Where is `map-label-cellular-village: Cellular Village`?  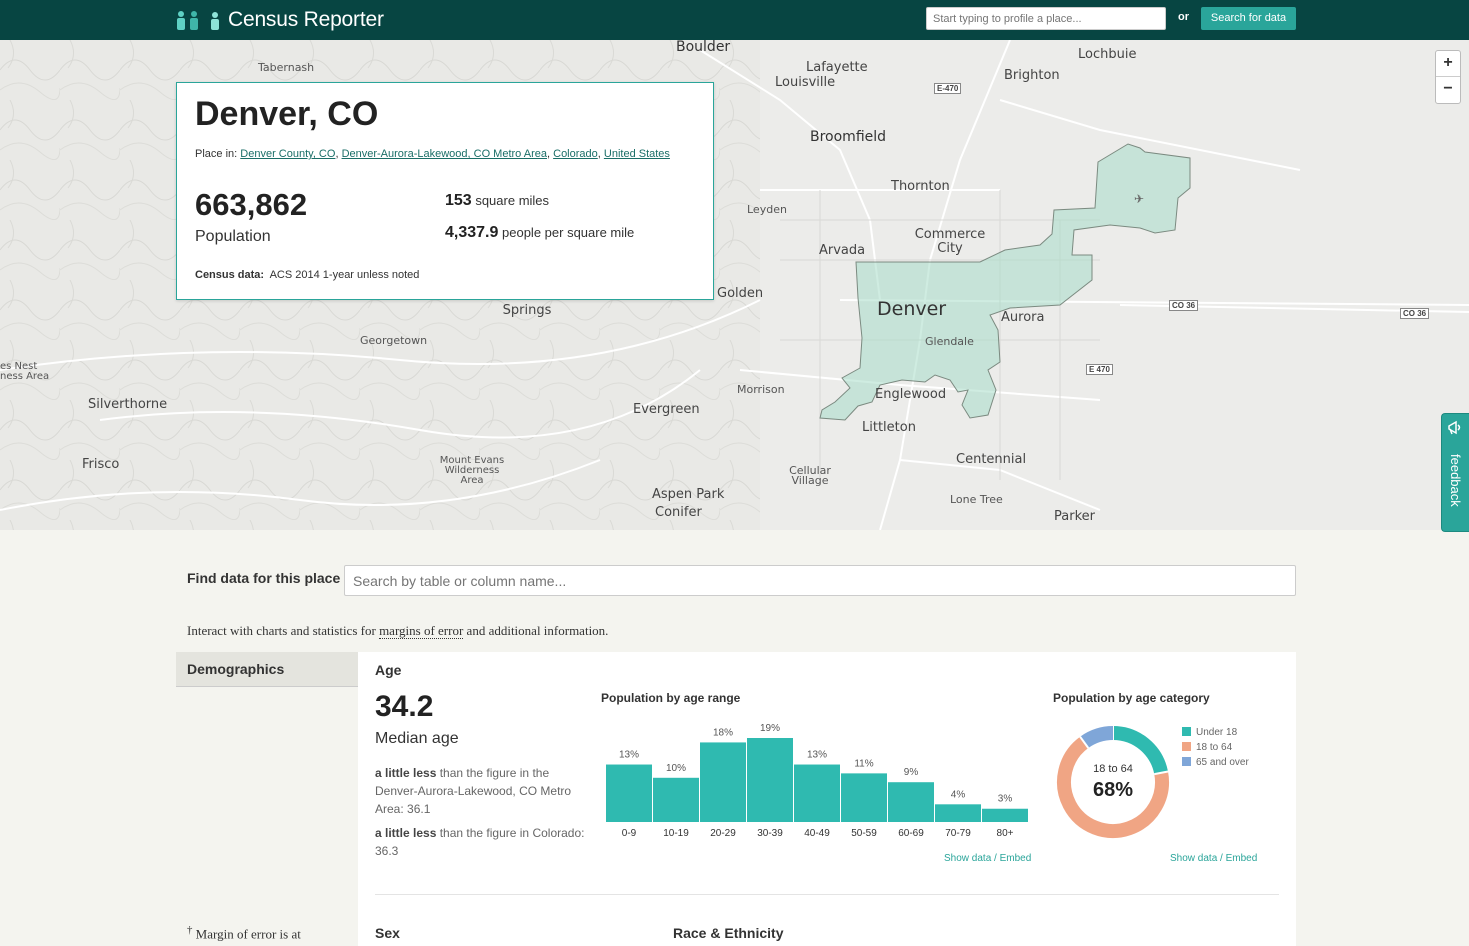
map-label-cellular-village: Cellular Village is located at coordinates (810, 475).